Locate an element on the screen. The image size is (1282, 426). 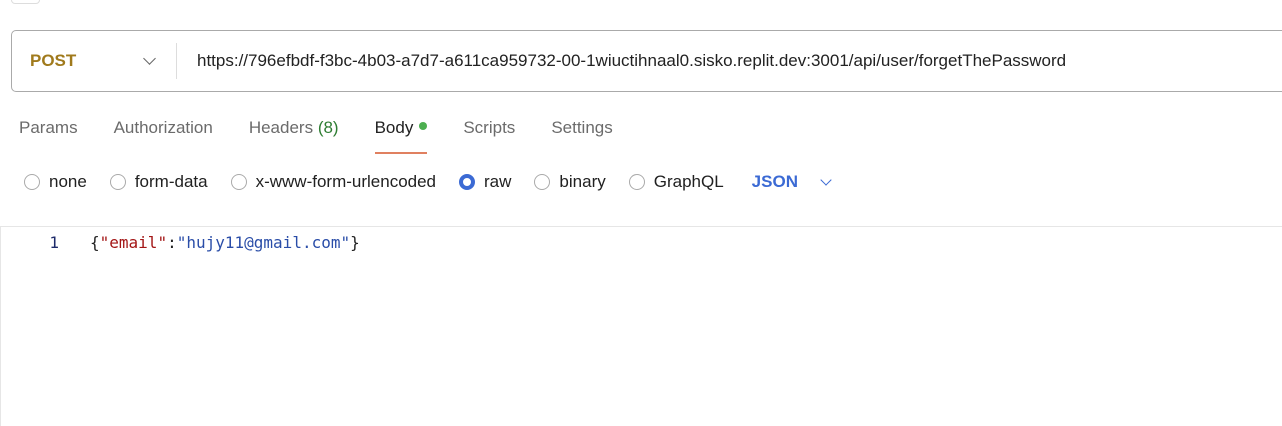
brace: } is located at coordinates (355, 242).